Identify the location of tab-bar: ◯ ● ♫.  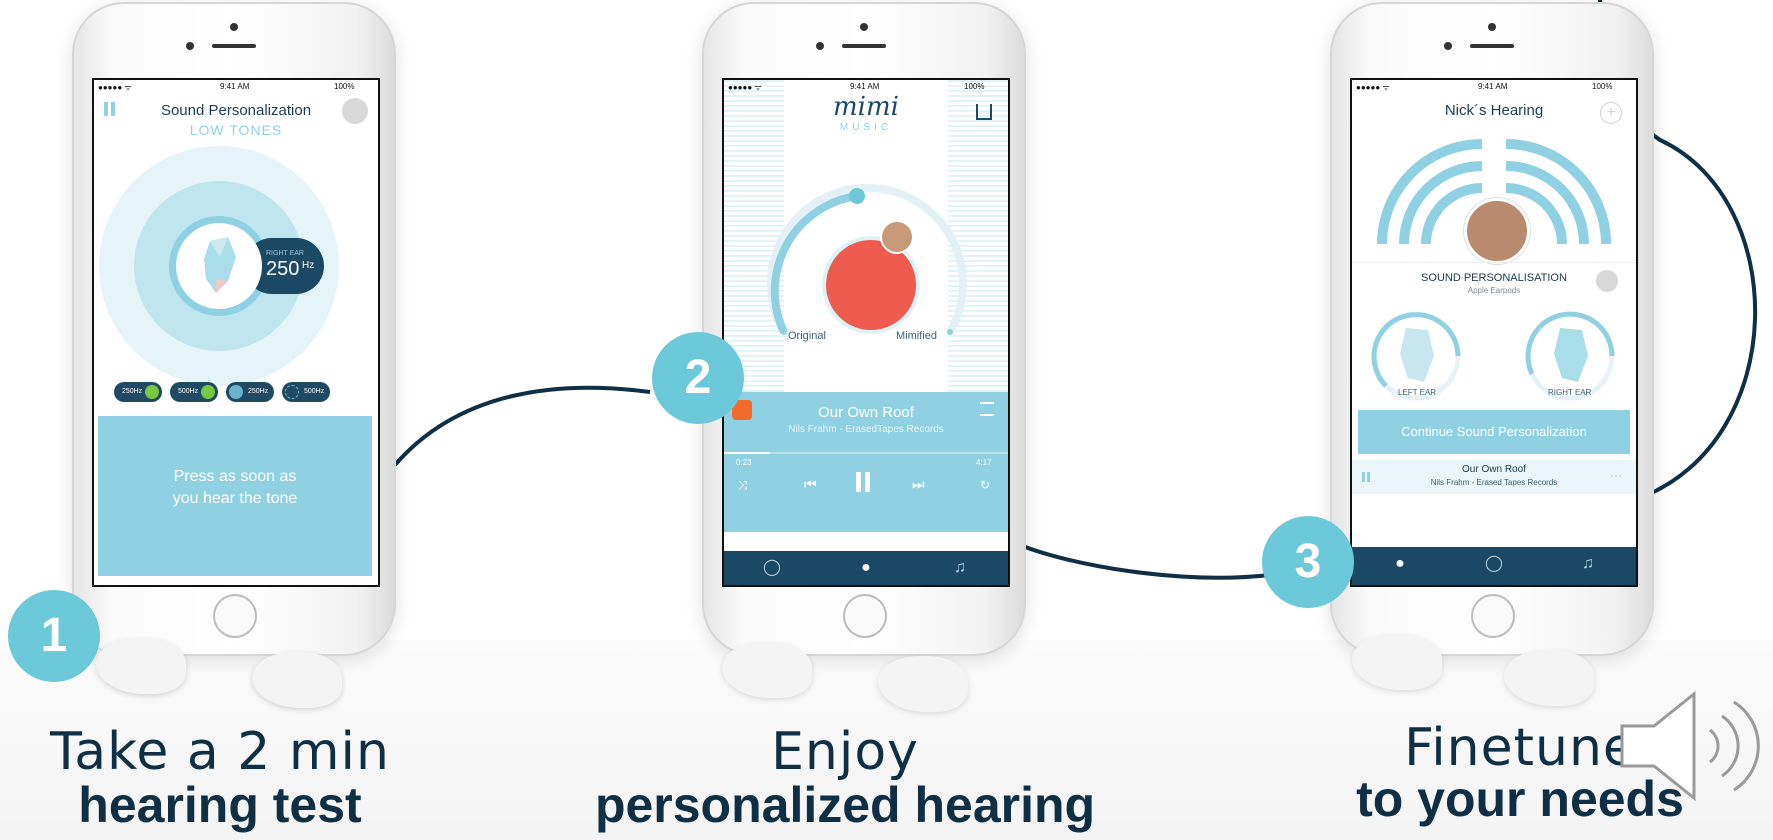
(866, 568).